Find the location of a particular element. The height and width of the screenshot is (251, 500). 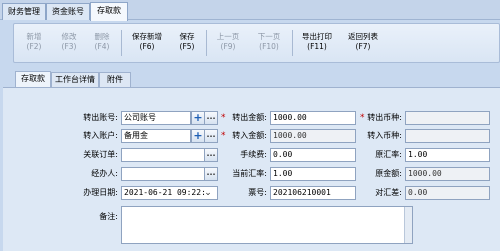

in-amount-label: 转入金额: is located at coordinates (249, 135).